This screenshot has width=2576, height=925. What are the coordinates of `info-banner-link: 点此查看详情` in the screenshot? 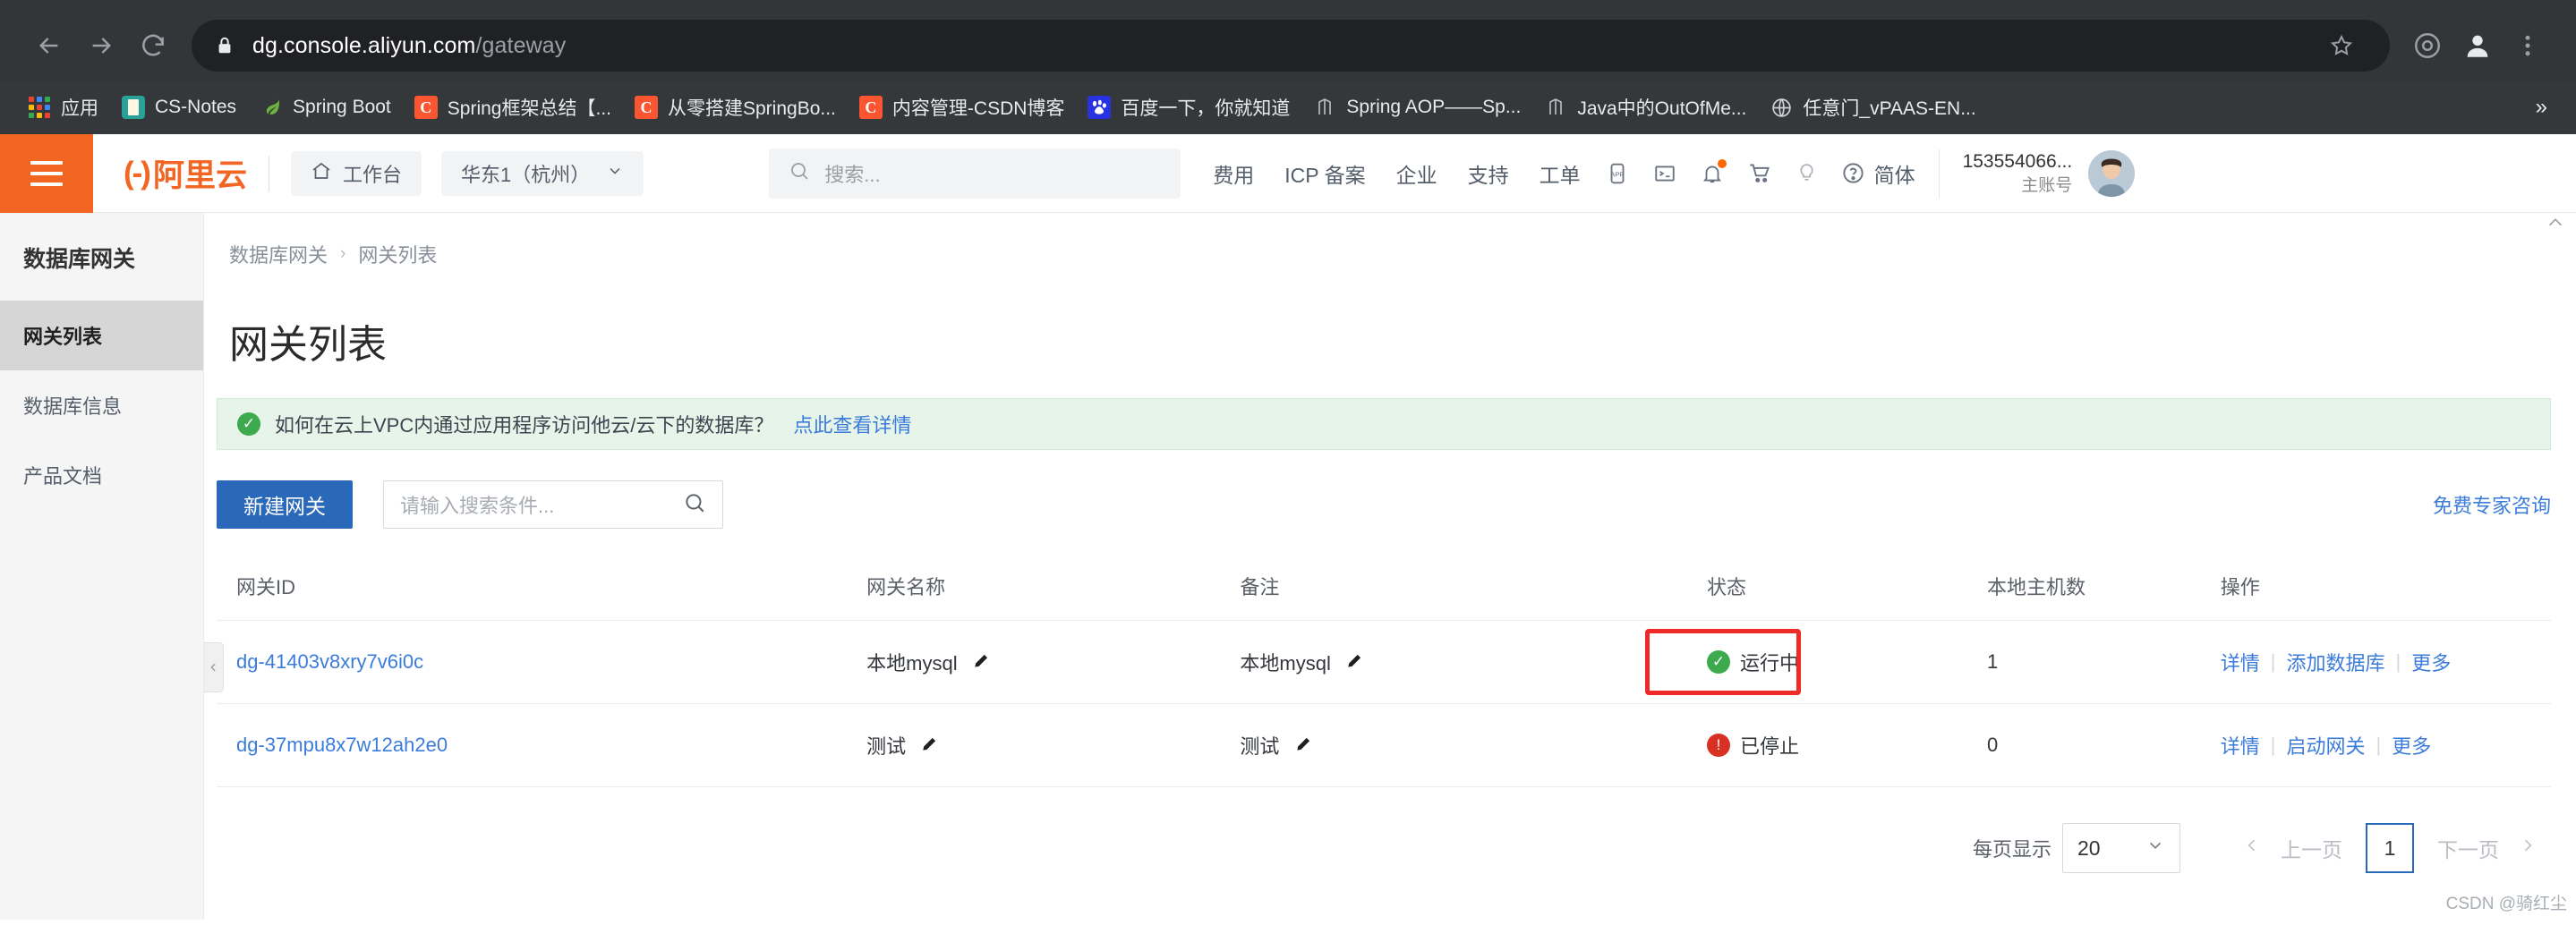 It's located at (852, 424).